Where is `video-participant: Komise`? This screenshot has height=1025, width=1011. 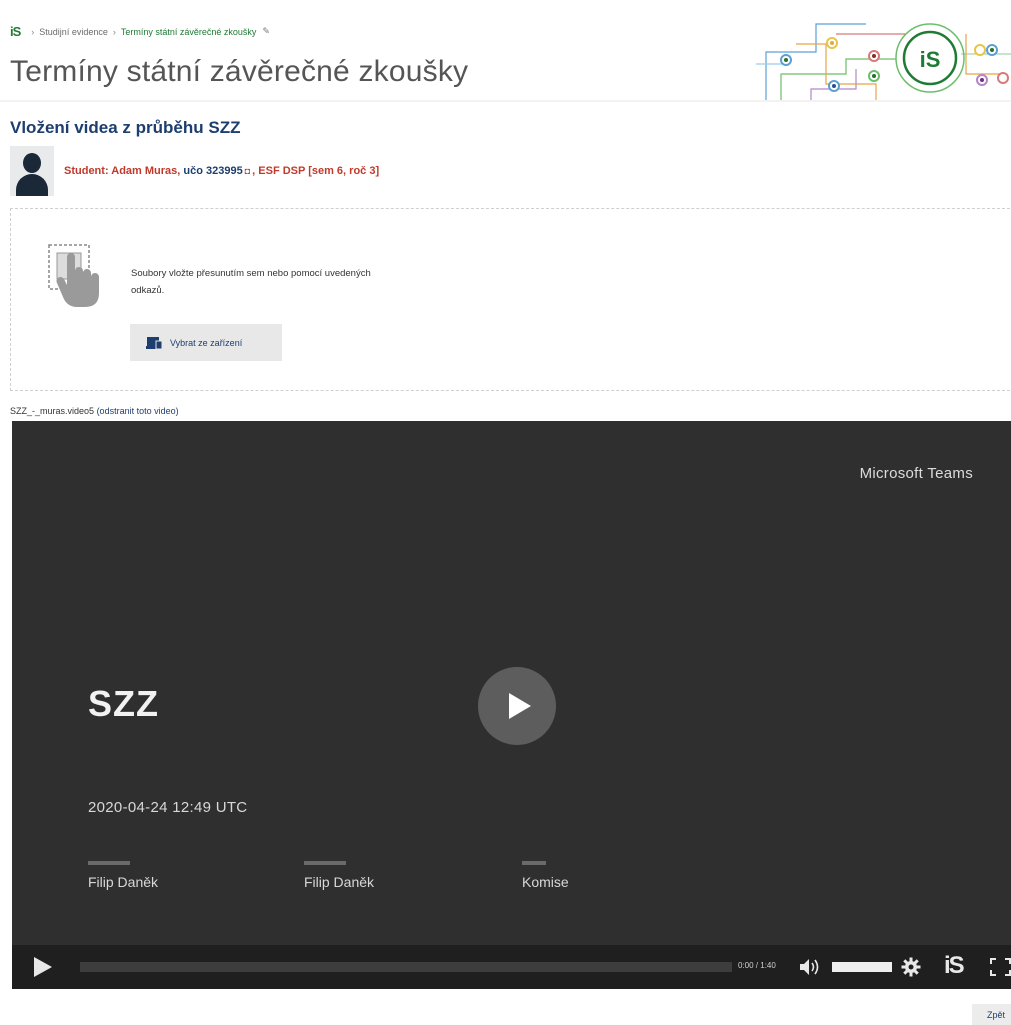 video-participant: Komise is located at coordinates (545, 875).